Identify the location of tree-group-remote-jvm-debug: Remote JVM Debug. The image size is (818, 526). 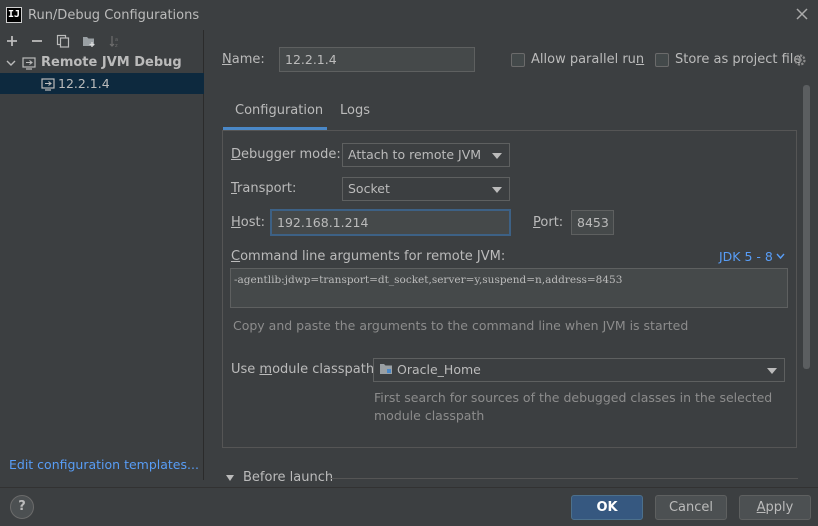
(102, 63).